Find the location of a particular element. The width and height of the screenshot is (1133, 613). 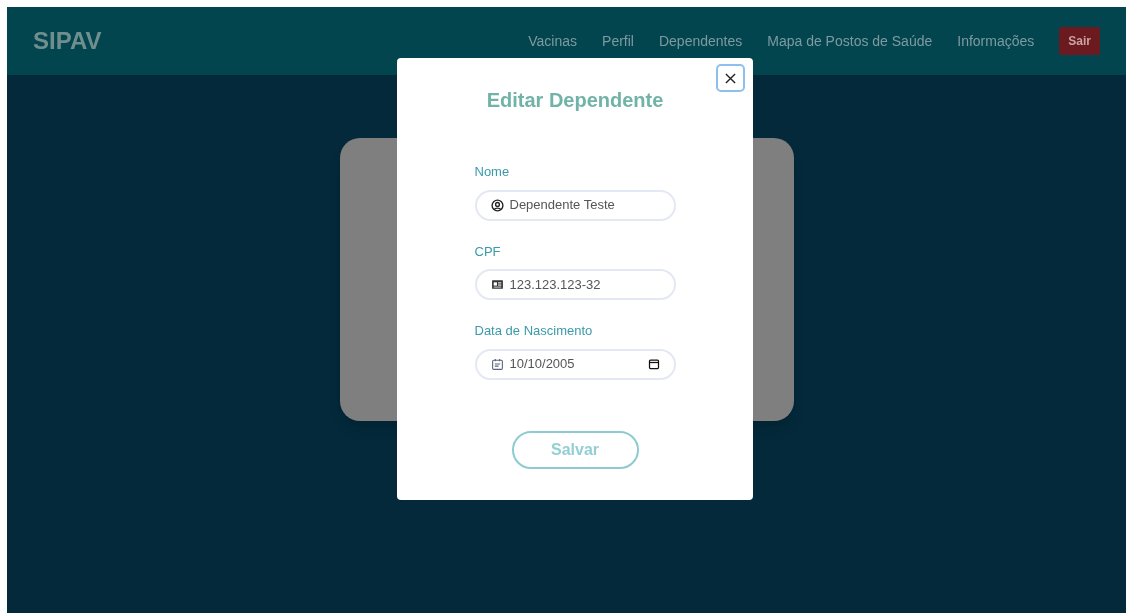

logout-button: Sair is located at coordinates (1079, 41).